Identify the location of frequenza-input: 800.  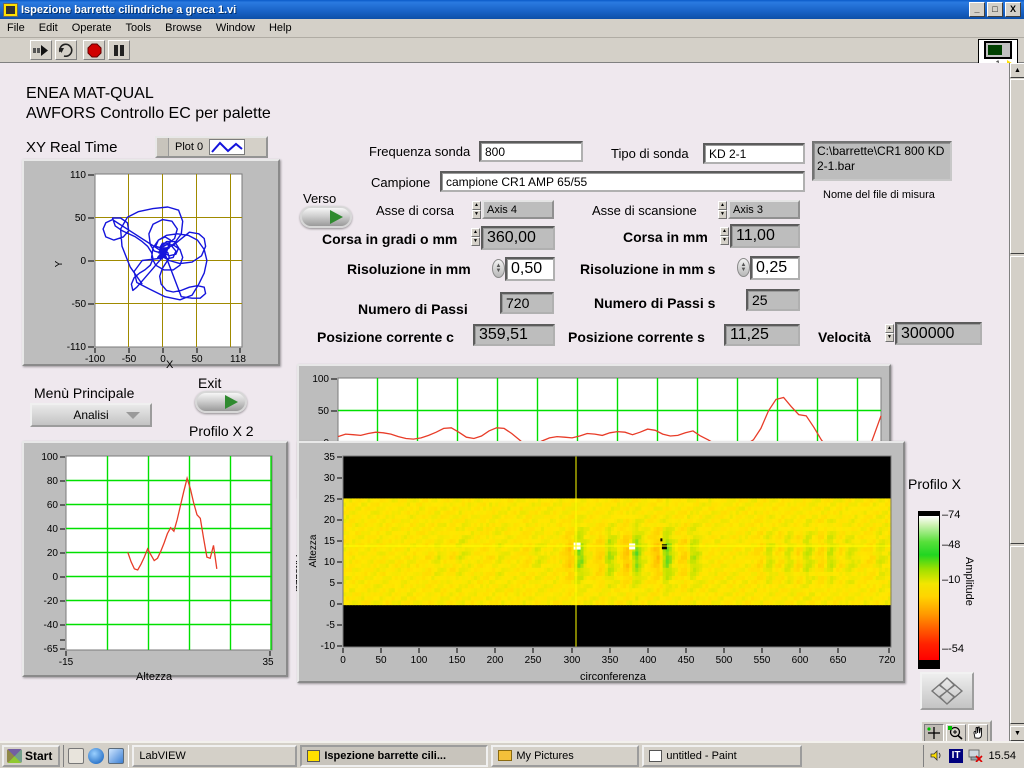
(531, 151).